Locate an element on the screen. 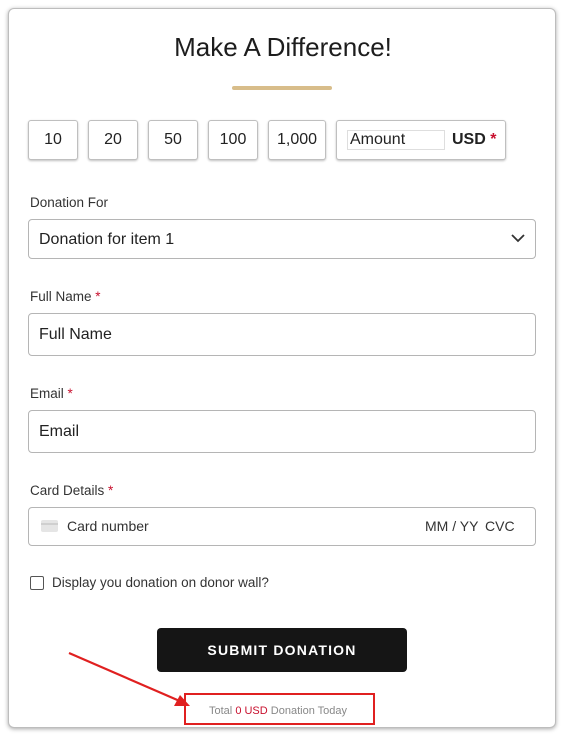 The width and height of the screenshot is (566, 739). donation-total-amount: 0 USD is located at coordinates (251, 711).